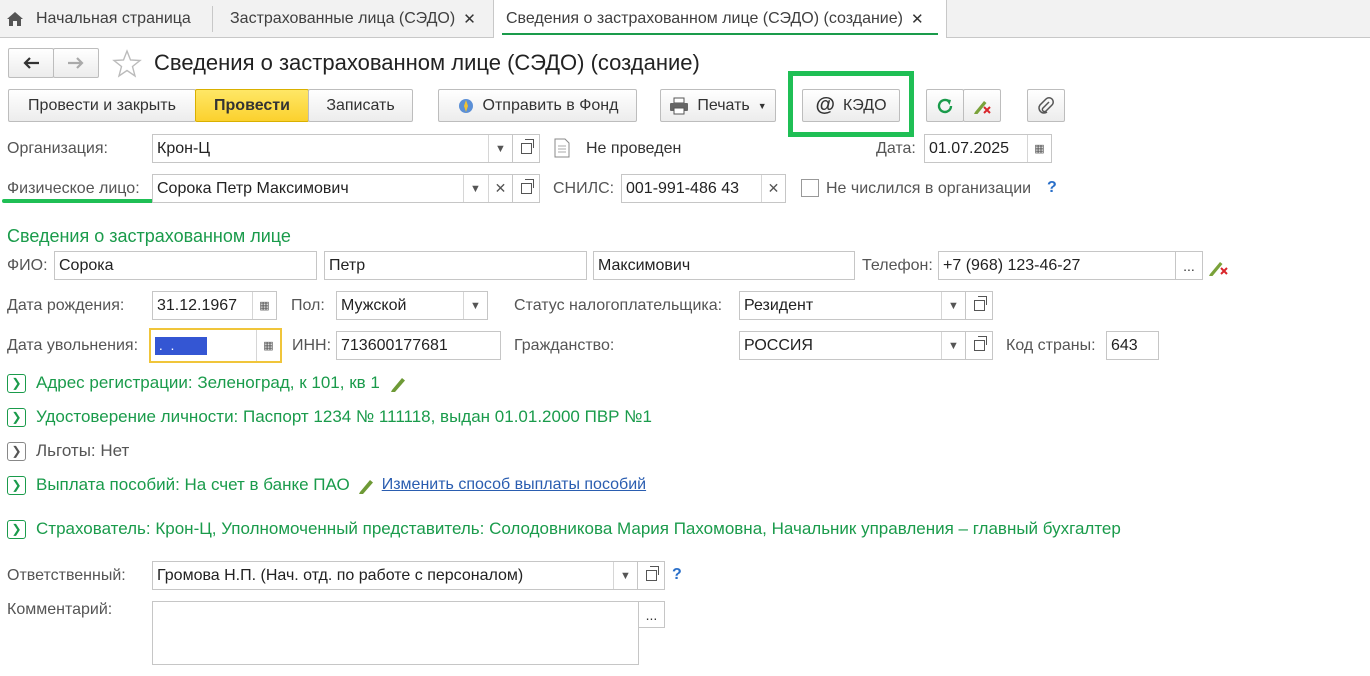  Describe the element at coordinates (347, 265) in the screenshot. I see `first-name-value: Петр` at that location.